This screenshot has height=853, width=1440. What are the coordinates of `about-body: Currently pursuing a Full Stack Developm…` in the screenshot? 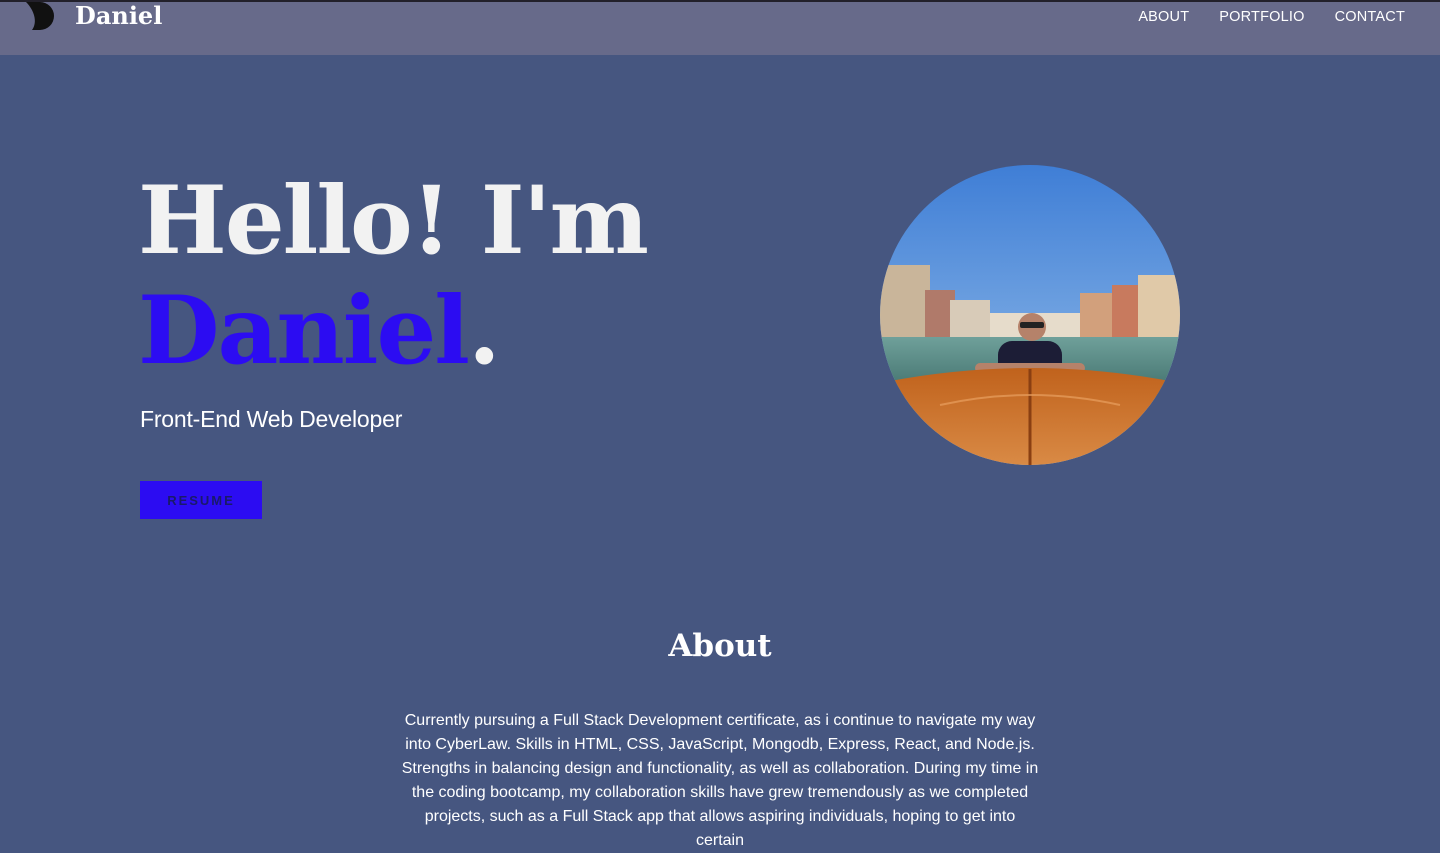 It's located at (720, 780).